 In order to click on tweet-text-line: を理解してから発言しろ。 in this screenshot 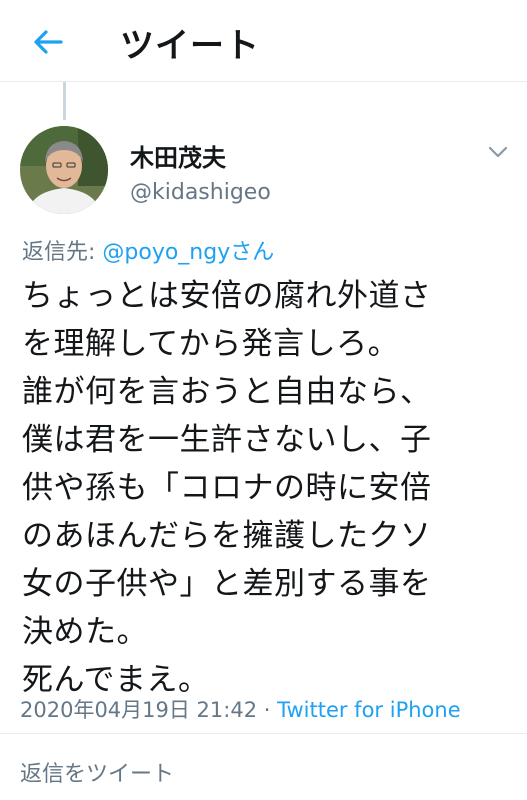, I will do `click(211, 344)`.